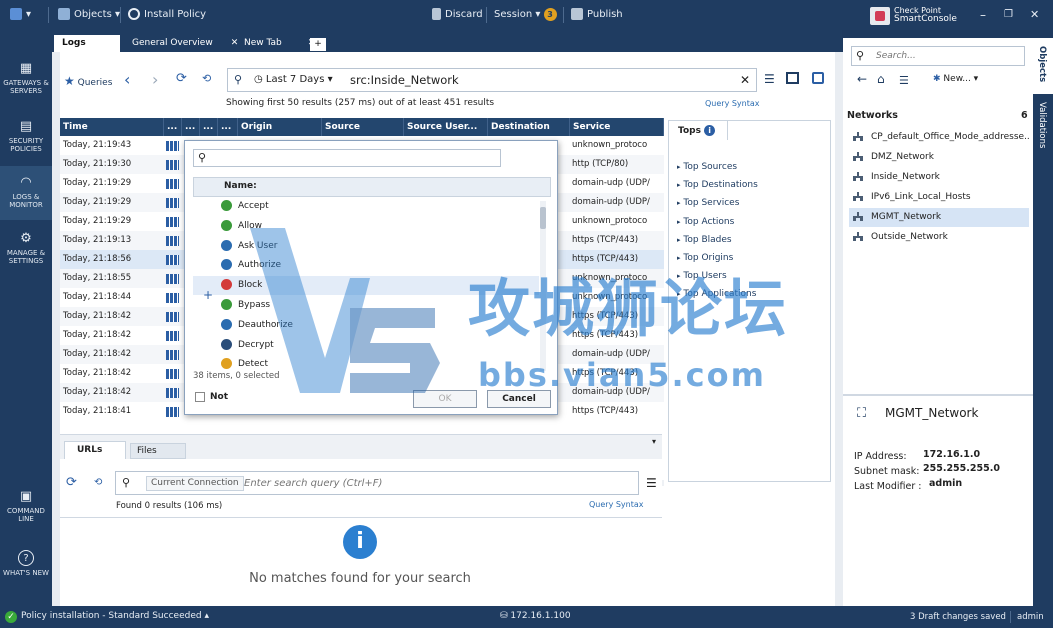 The height and width of the screenshot is (628, 1053). I want to click on popup-search-input: ⚲, so click(347, 158).